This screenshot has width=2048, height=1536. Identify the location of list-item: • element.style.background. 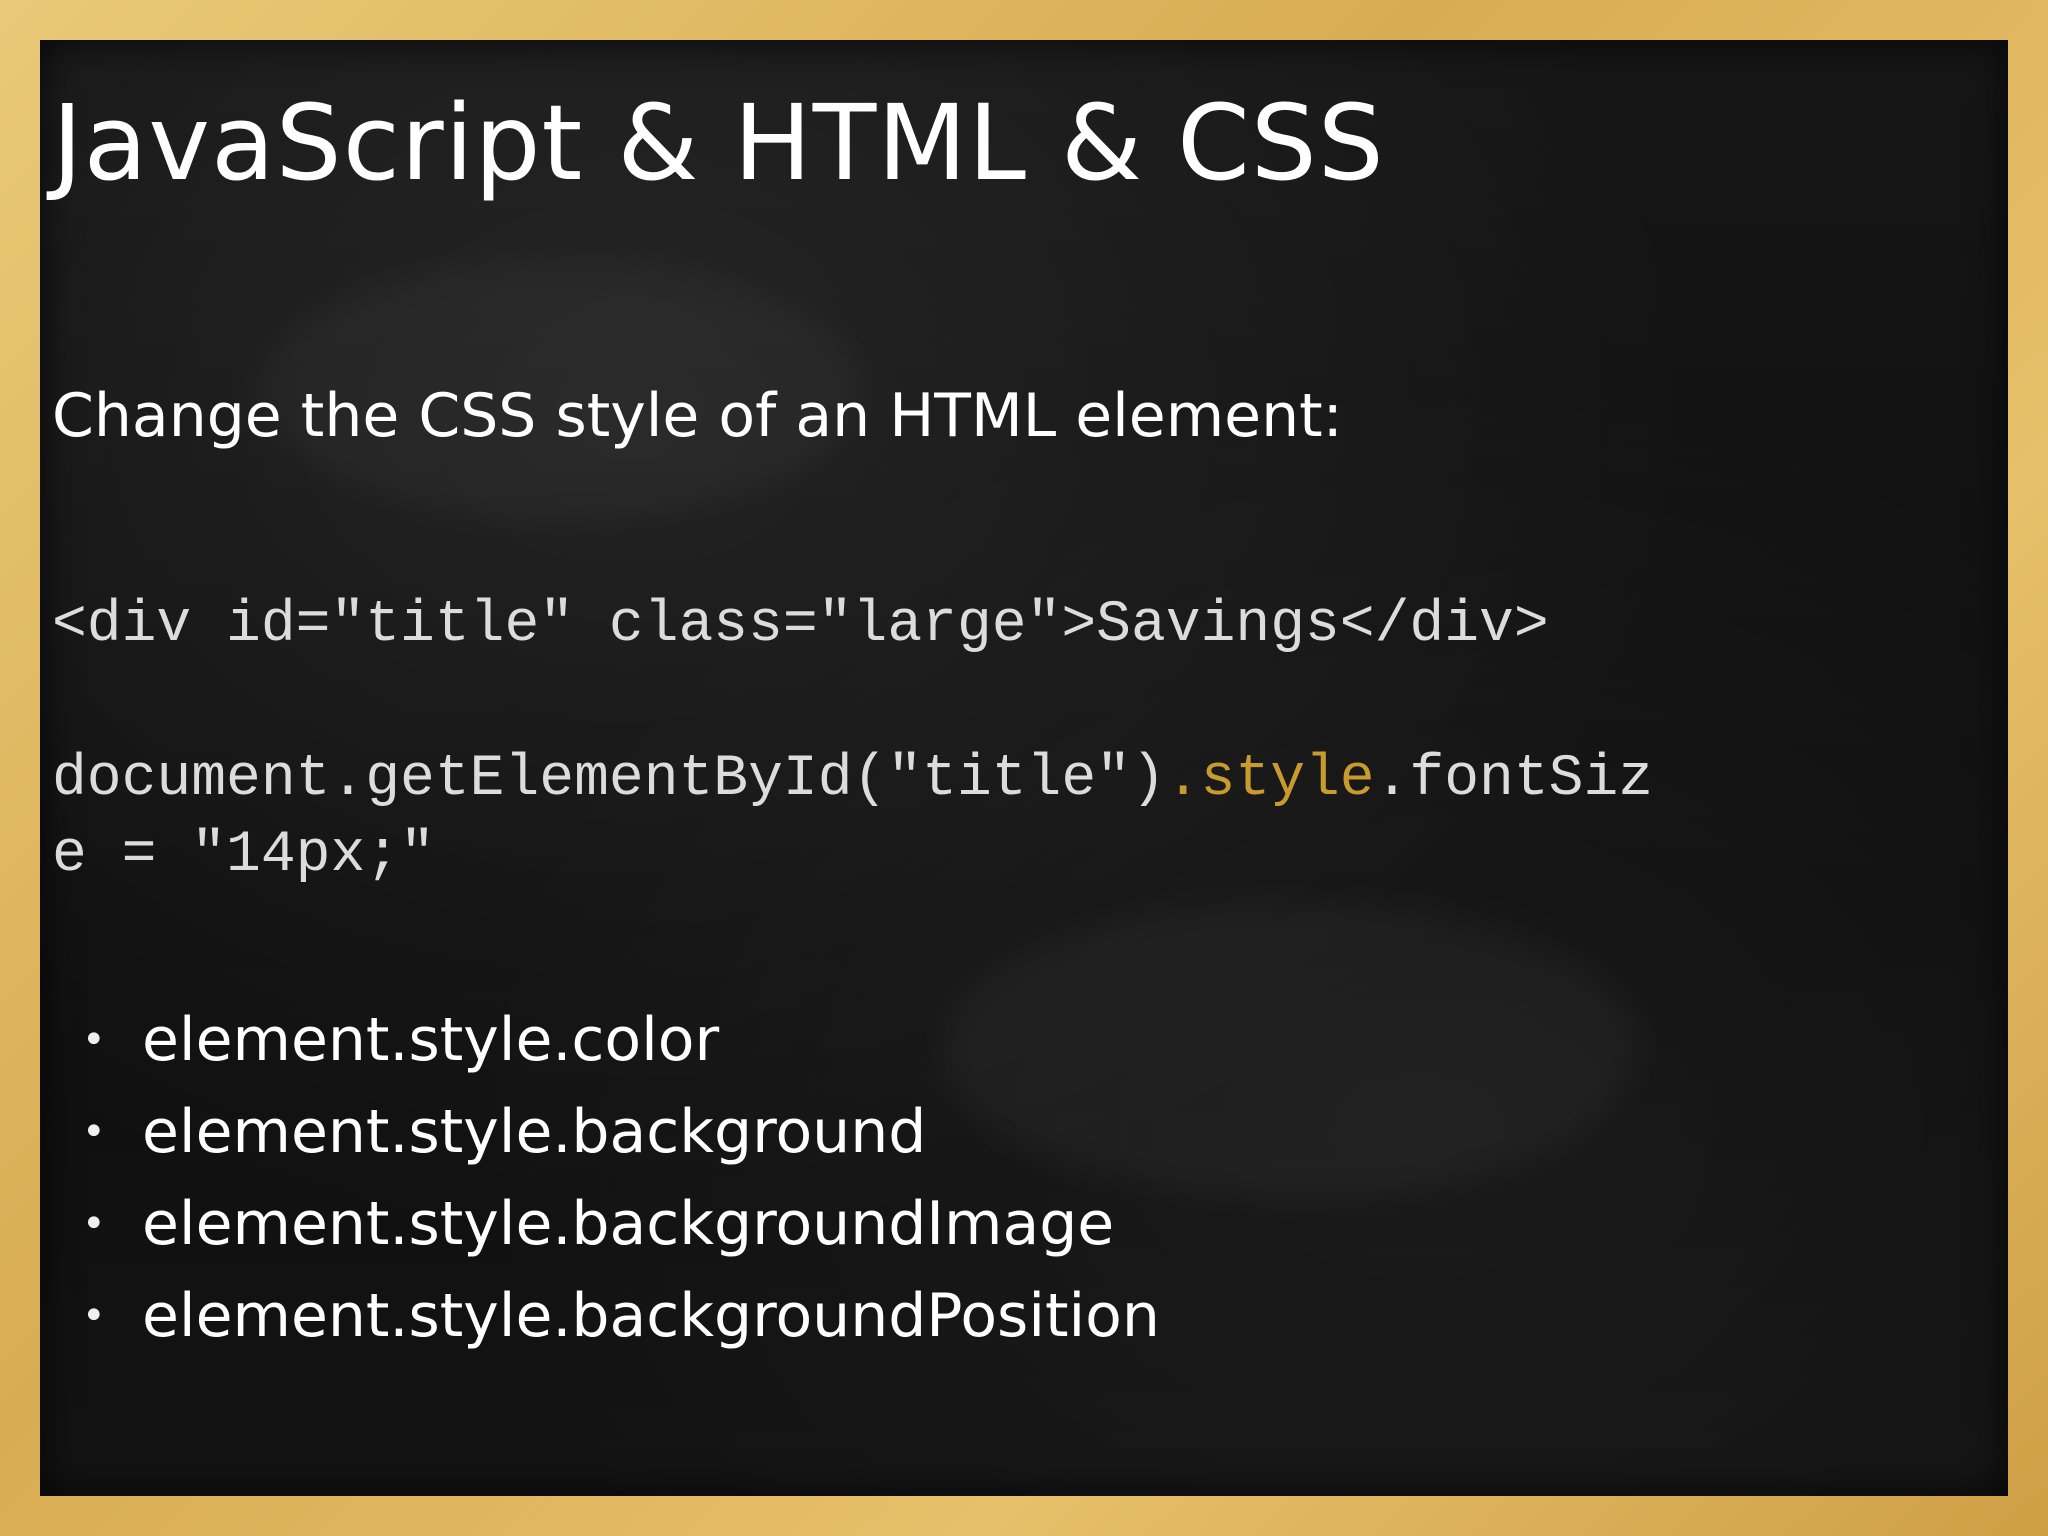
(606, 1132).